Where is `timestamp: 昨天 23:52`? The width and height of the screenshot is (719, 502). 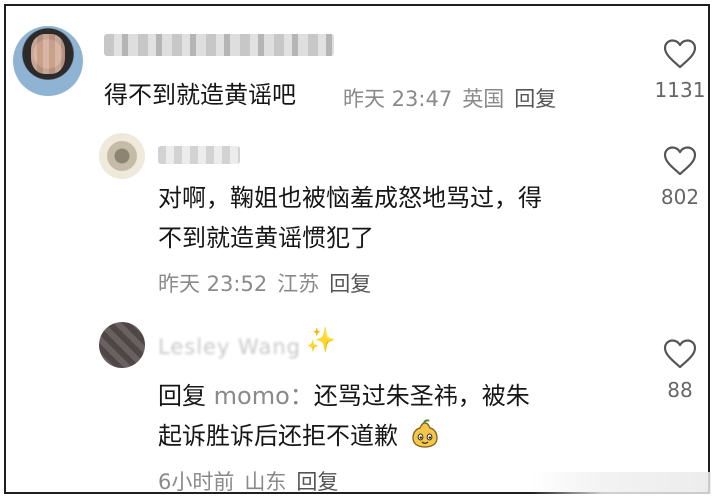 timestamp: 昨天 23:52 is located at coordinates (213, 284).